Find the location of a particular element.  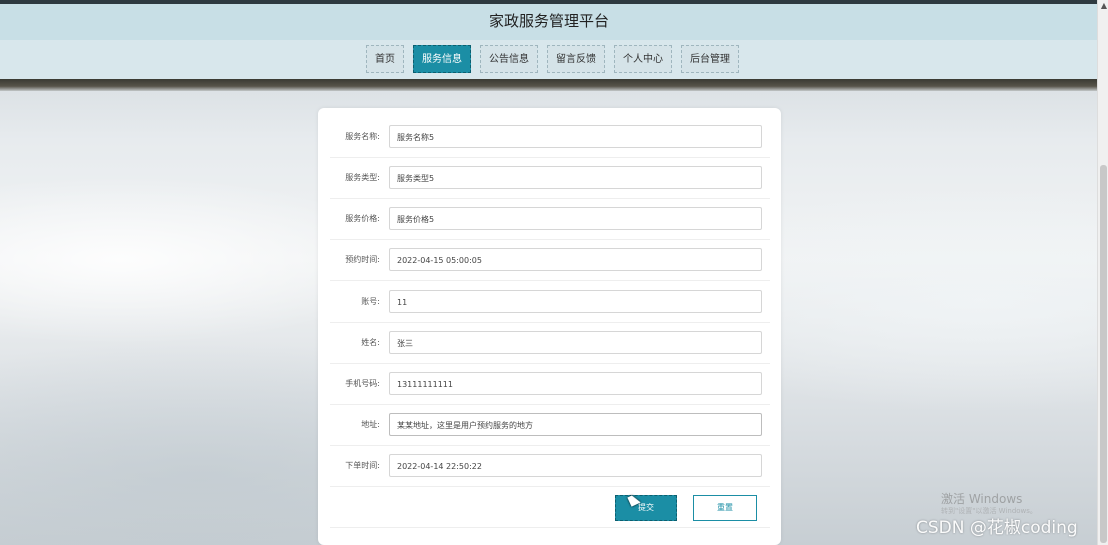

nav-item-profile: 个人中心 is located at coordinates (643, 59).